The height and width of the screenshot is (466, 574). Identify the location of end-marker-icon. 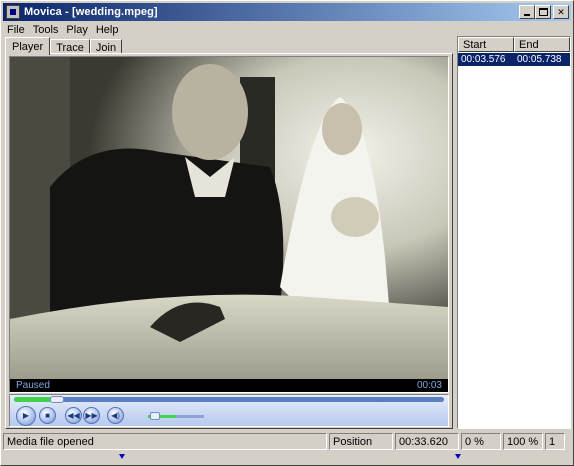
(458, 456).